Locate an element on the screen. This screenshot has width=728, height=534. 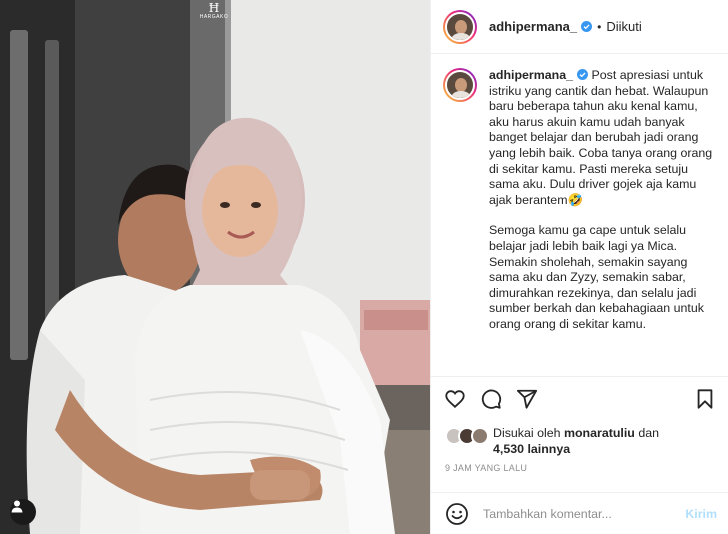
user-tag-button is located at coordinates (23, 512).